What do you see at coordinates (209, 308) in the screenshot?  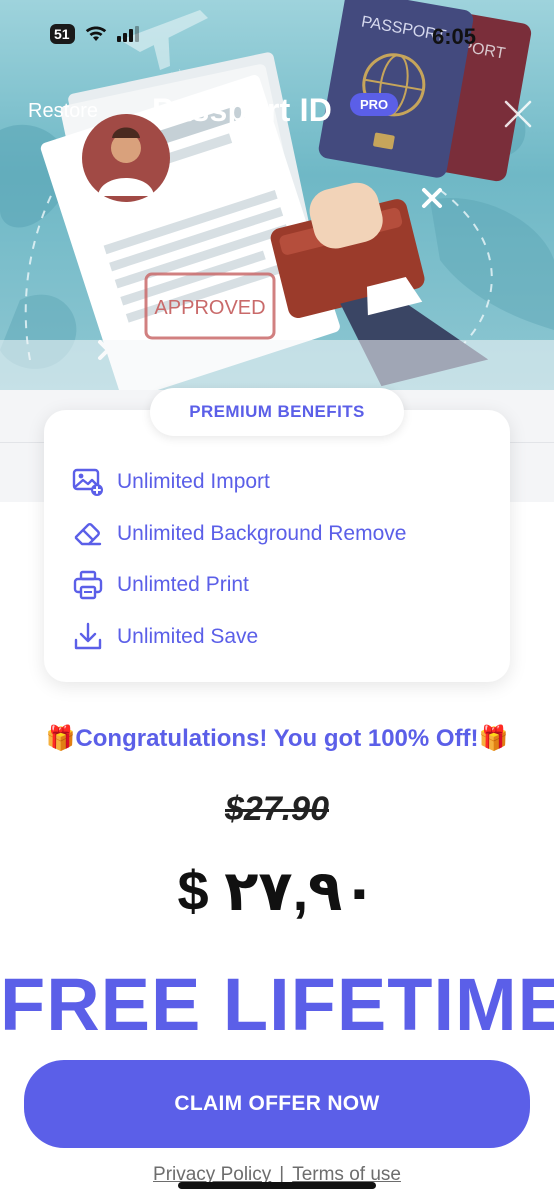 I see `approved-stamp-text: APPROVED` at bounding box center [209, 308].